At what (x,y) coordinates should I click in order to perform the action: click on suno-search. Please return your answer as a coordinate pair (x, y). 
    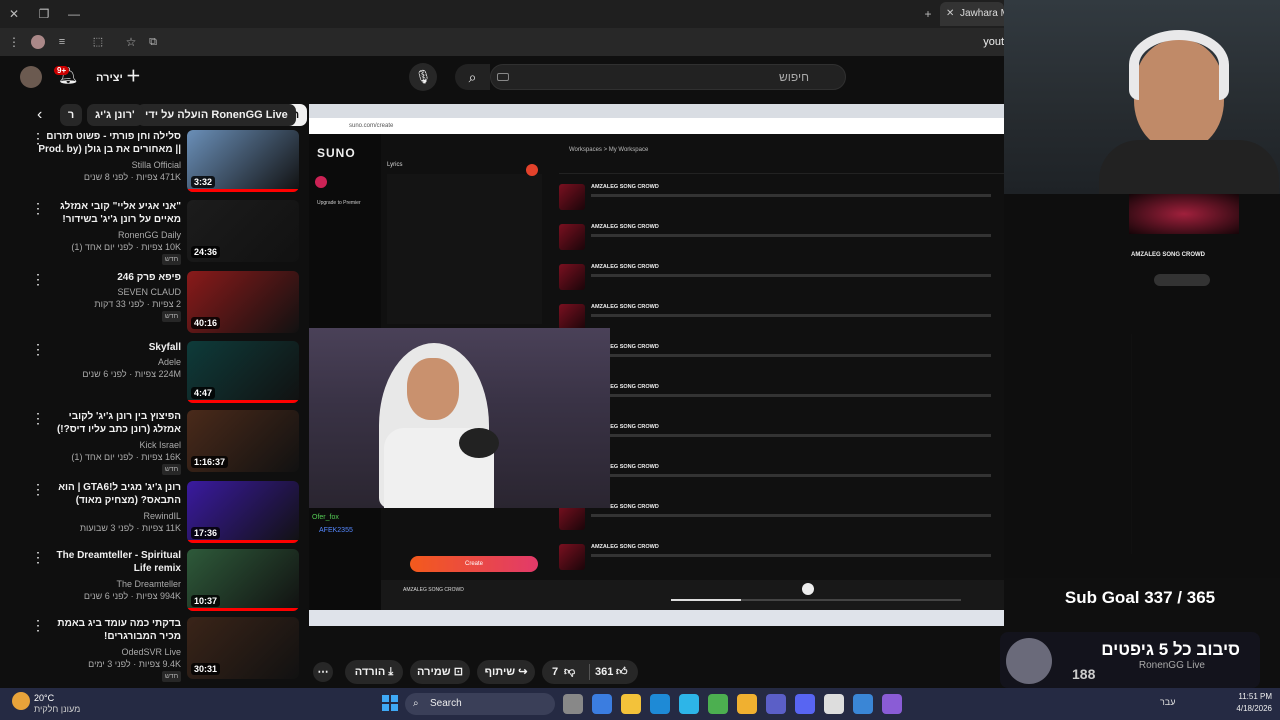
    Looking at the image, I should click on (781, 168).